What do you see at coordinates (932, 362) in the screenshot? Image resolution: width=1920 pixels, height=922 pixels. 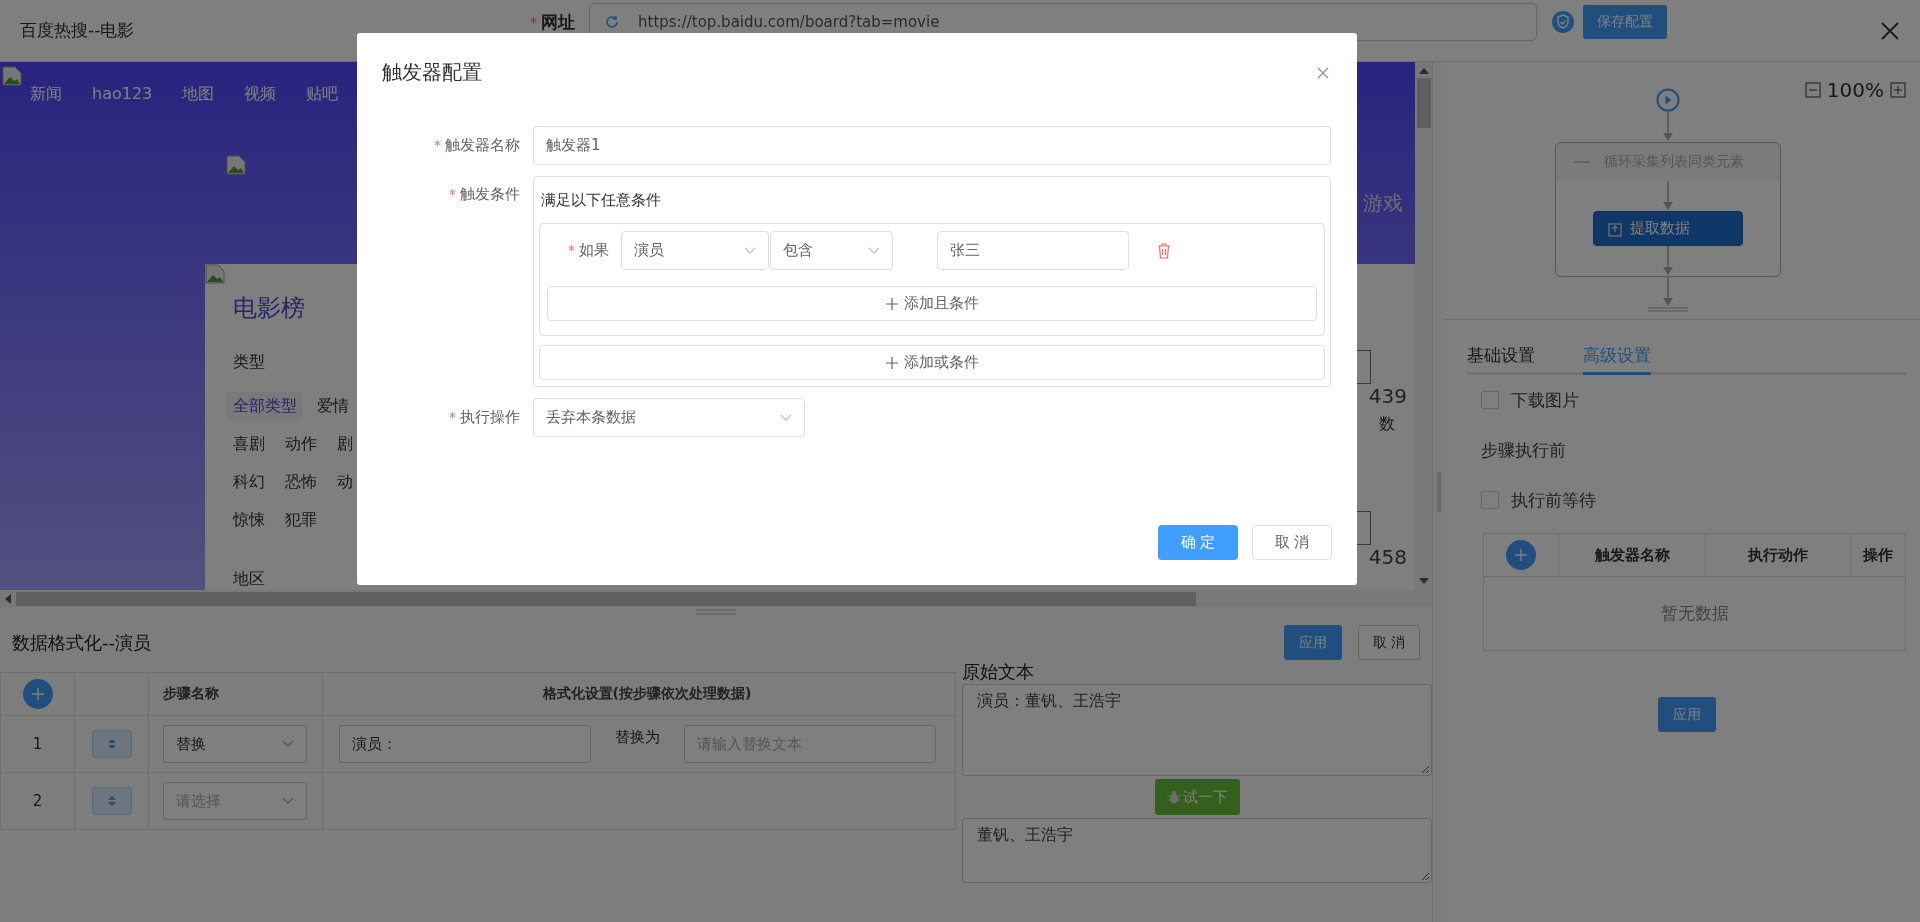 I see `add-or-condition-button: 添加或条件` at bounding box center [932, 362].